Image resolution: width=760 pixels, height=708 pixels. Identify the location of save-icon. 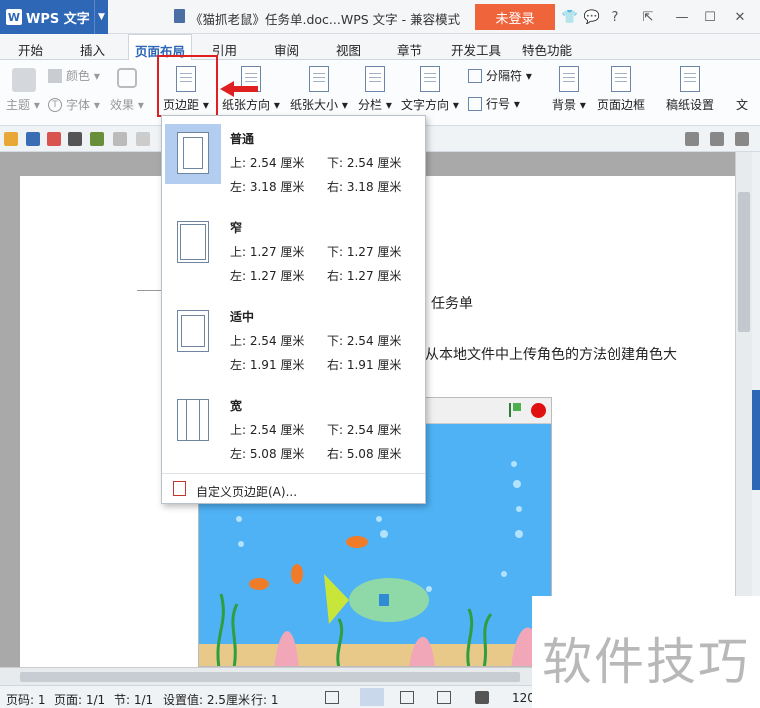
(33, 139).